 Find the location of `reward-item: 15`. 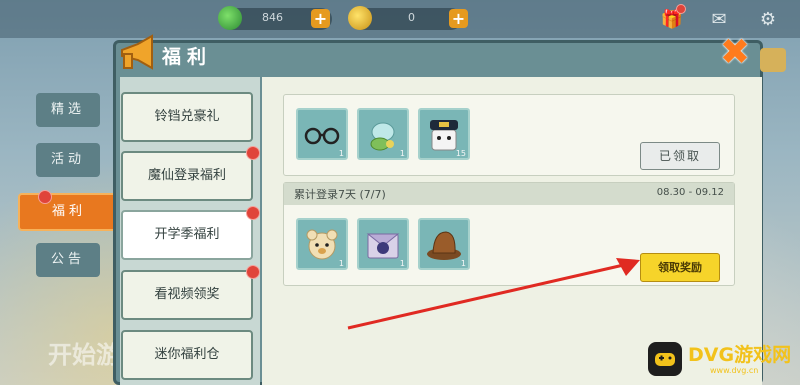

reward-item: 15 is located at coordinates (444, 134).